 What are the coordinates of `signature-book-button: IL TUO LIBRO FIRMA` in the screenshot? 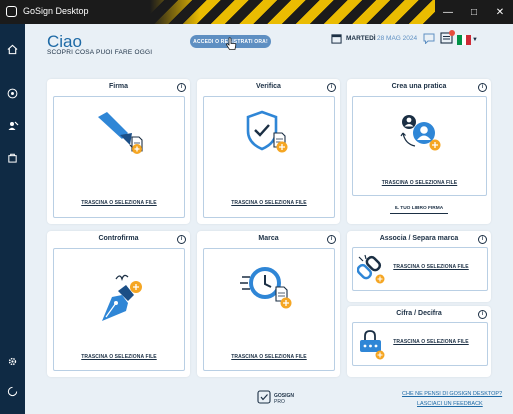 It's located at (419, 210).